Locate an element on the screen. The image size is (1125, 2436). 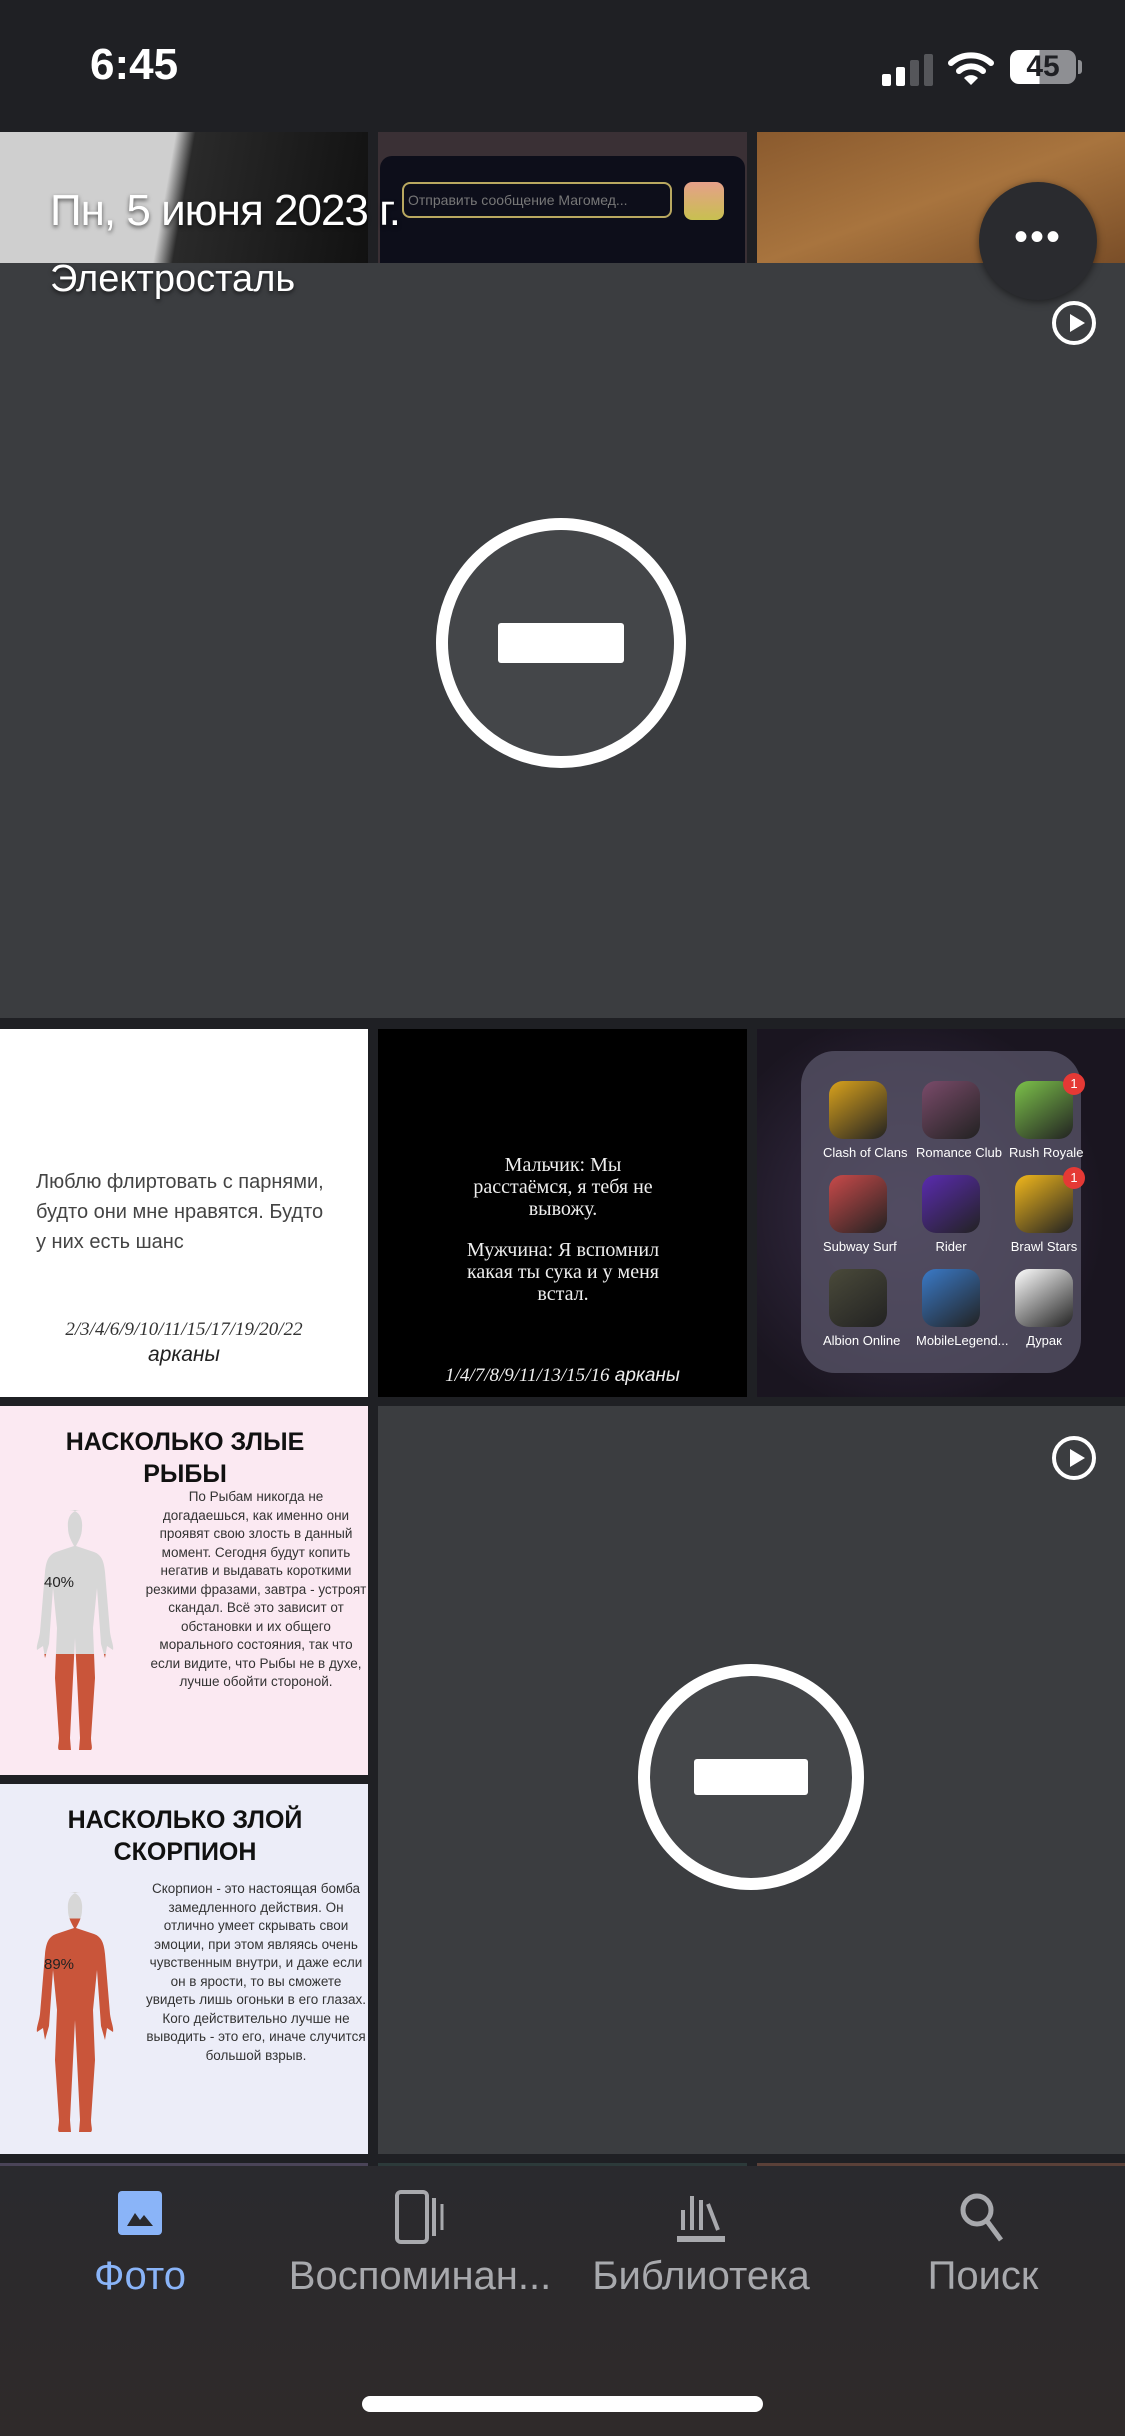
app-name: Subway Surf is located at coordinates (860, 1246).